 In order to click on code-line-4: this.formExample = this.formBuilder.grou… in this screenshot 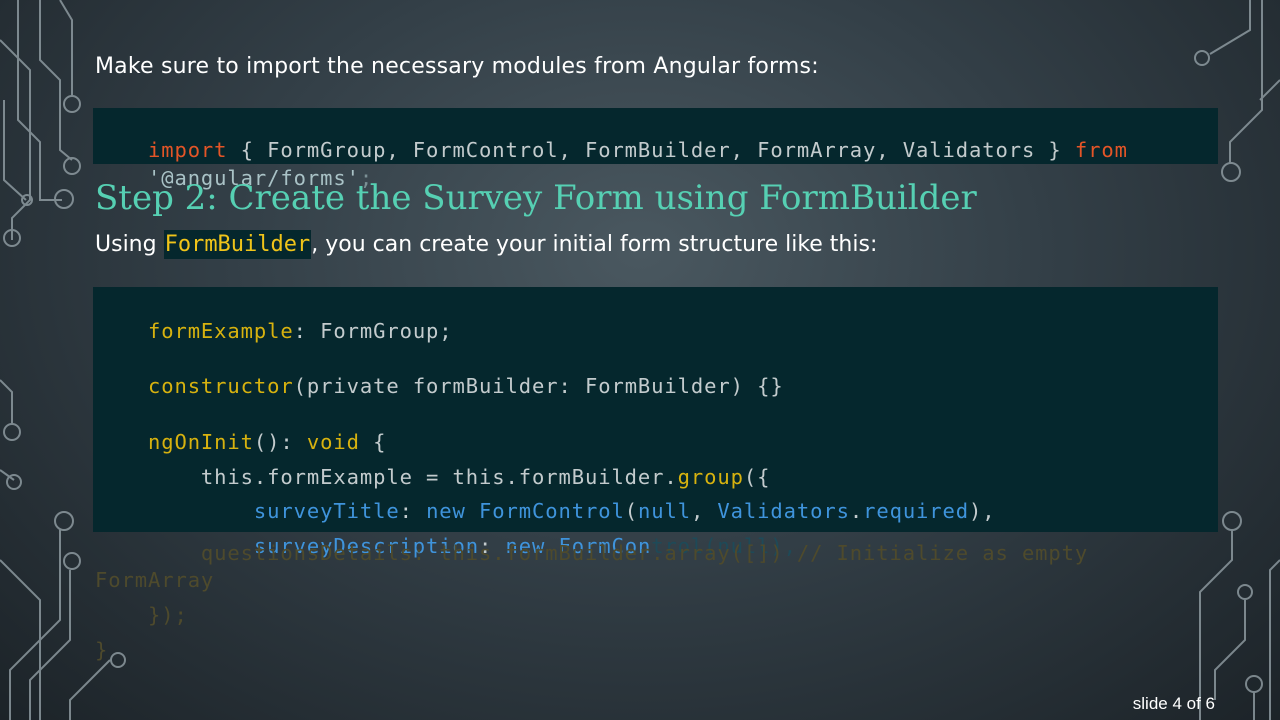, I will do `click(432, 462)`.